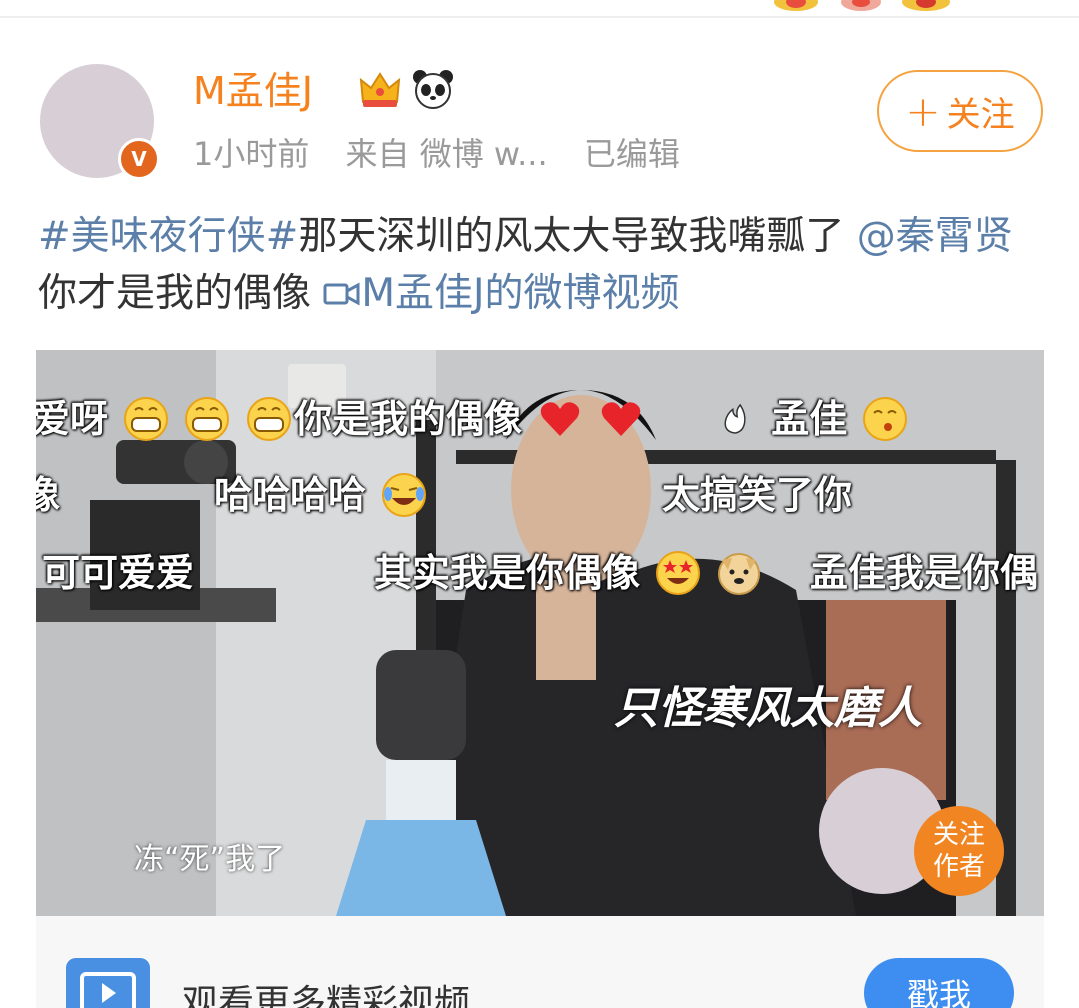 The image size is (1079, 1008). Describe the element at coordinates (253, 91) in the screenshot. I see `username: M孟佳J` at that location.